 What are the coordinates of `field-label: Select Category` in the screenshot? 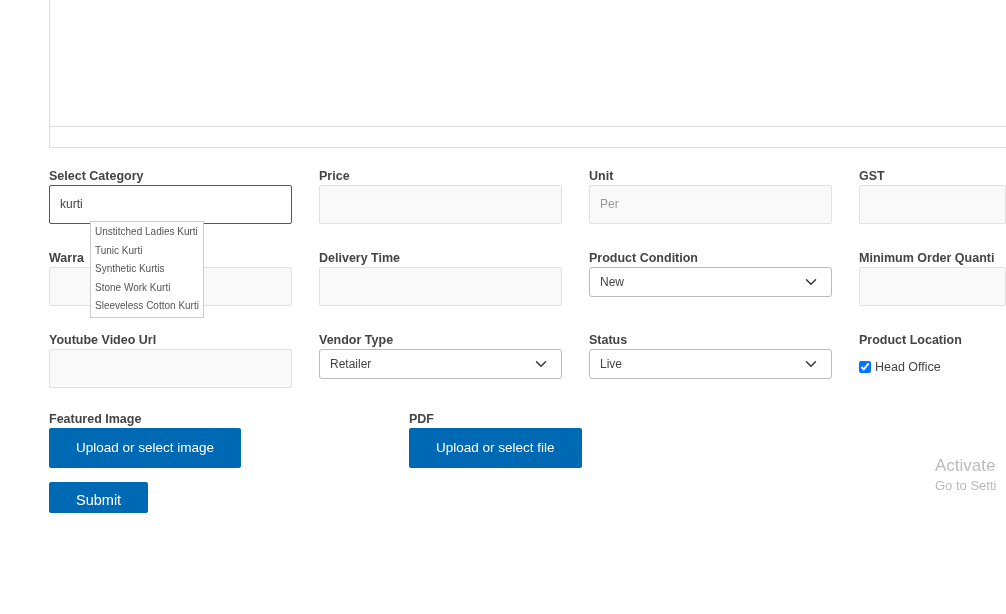 It's located at (96, 176).